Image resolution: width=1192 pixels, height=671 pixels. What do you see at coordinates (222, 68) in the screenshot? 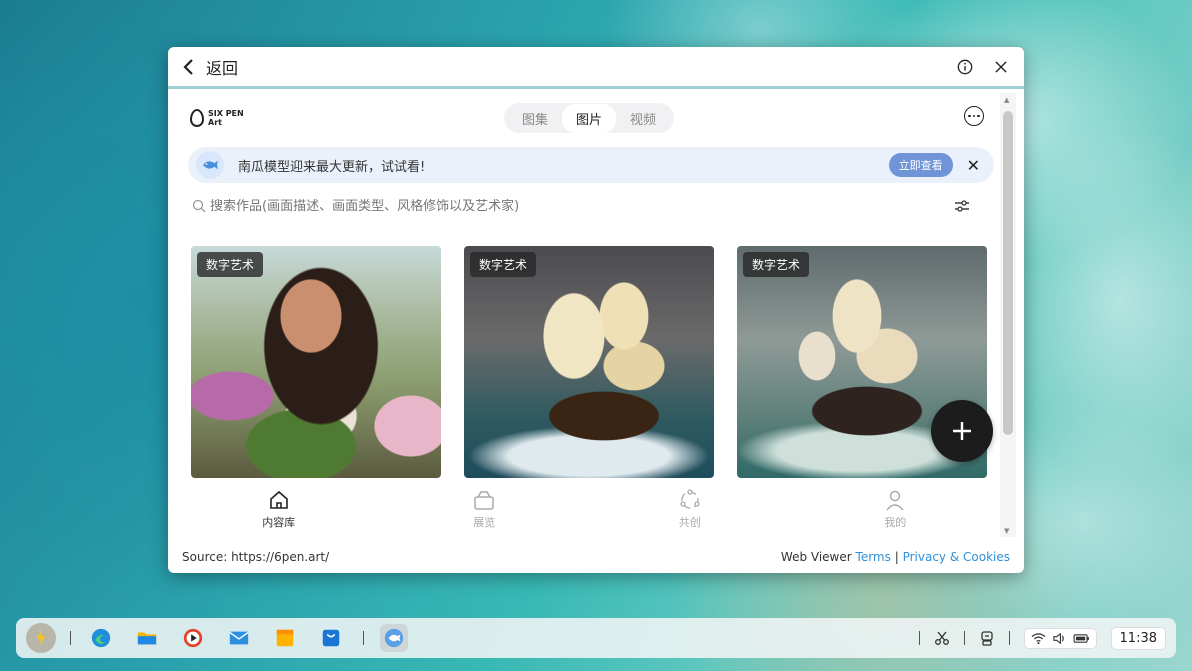
I see `back-label: 返回` at bounding box center [222, 68].